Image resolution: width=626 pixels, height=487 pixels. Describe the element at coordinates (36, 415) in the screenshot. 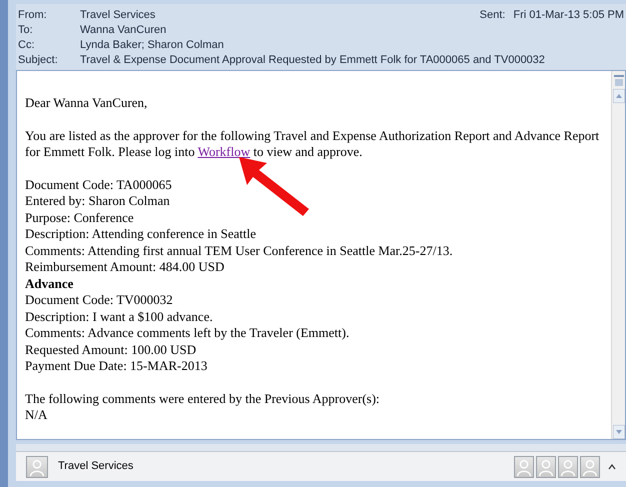

I see `comment-line: N/A` at that location.